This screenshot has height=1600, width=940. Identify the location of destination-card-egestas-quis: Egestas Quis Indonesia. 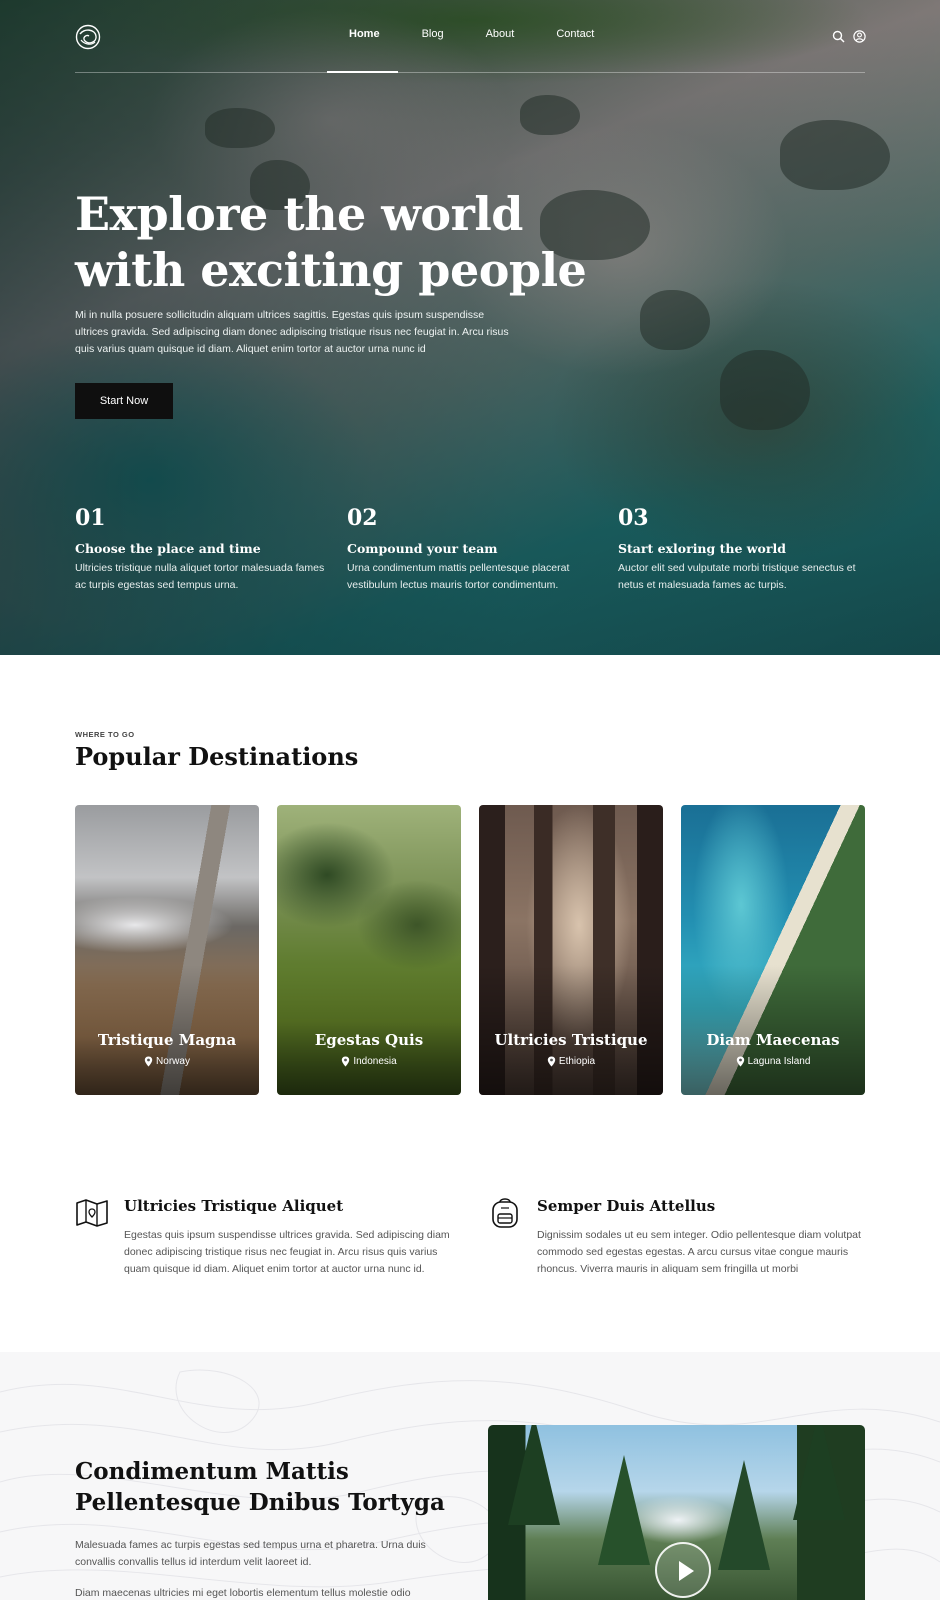
(369, 950).